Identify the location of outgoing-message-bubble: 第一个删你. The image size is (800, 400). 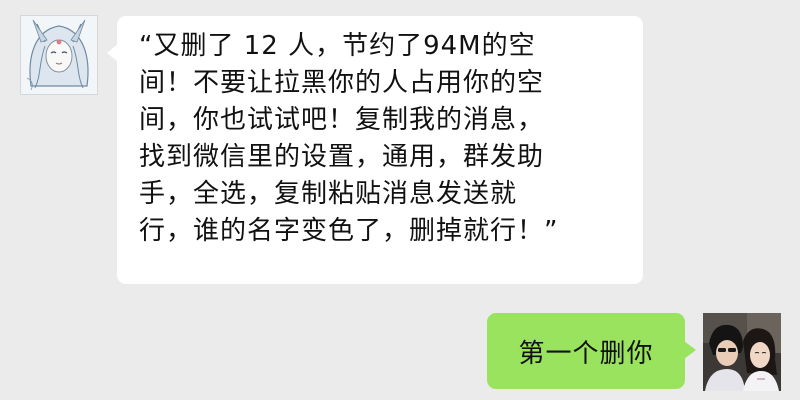
(591, 351).